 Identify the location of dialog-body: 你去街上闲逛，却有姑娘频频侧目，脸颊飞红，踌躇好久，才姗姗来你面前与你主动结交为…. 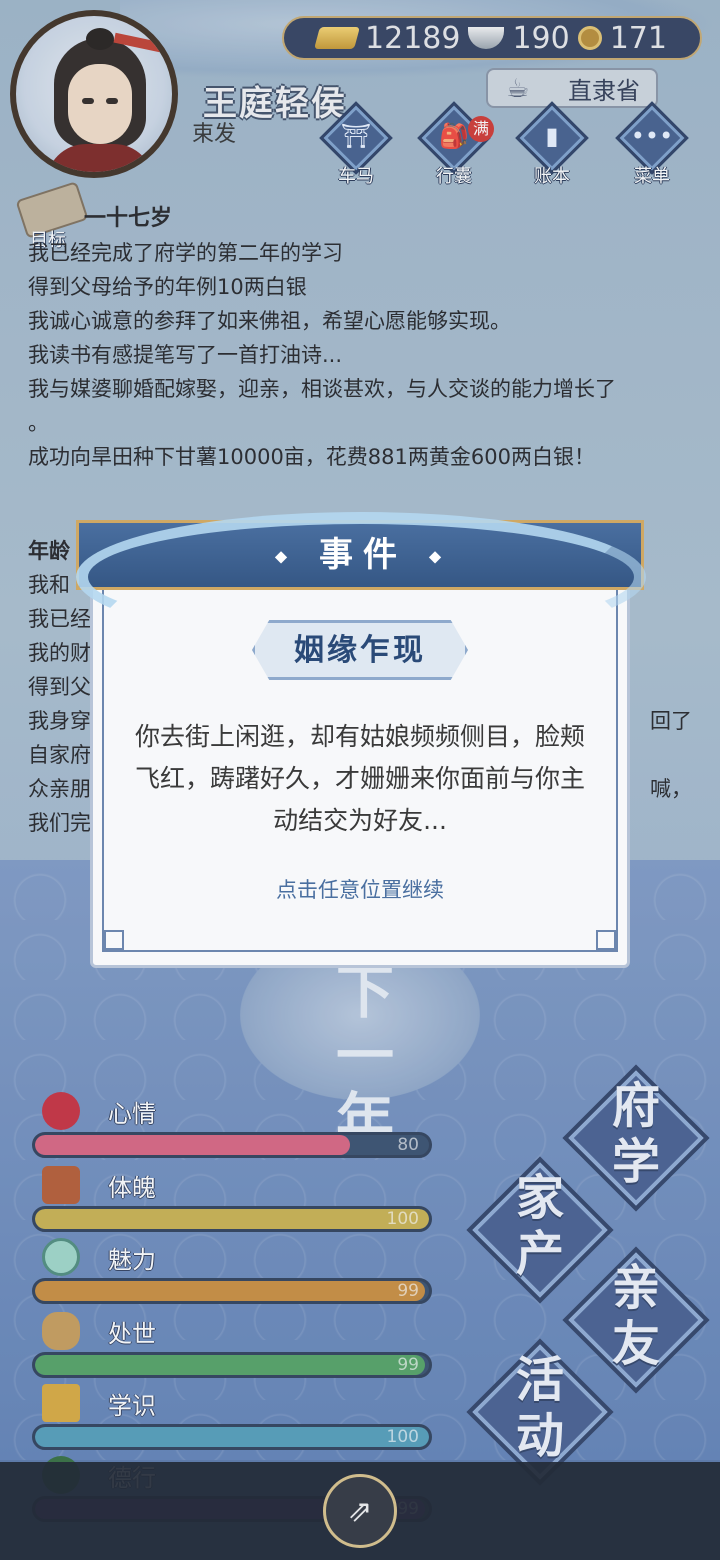
(359, 778).